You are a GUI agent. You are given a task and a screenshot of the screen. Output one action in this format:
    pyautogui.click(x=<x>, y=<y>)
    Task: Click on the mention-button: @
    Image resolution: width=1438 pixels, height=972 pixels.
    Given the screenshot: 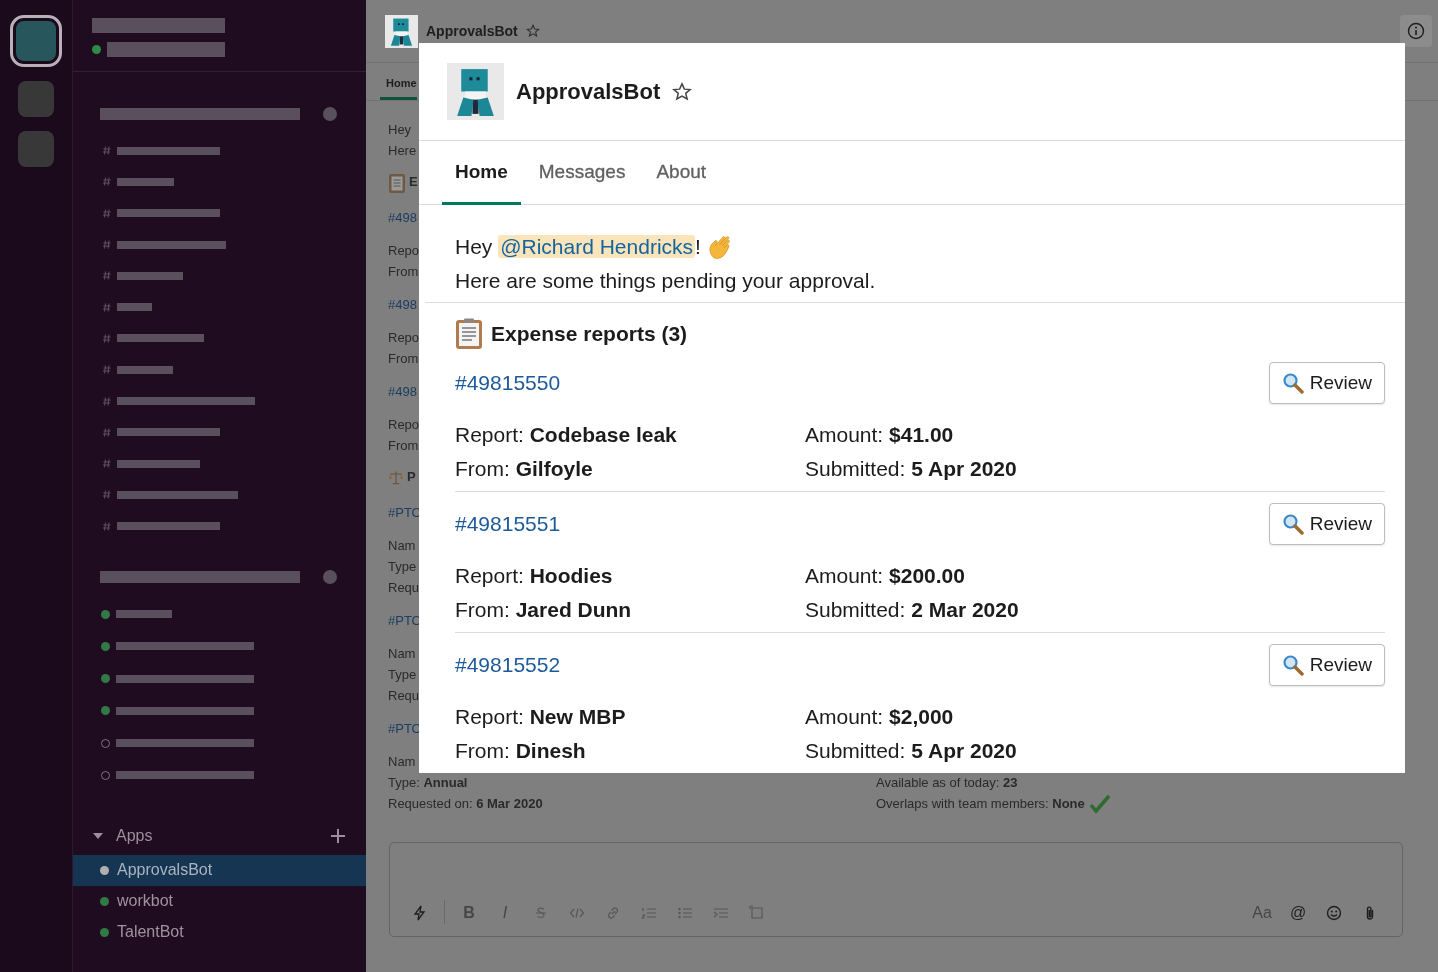 What is the action you would take?
    pyautogui.click(x=1298, y=913)
    